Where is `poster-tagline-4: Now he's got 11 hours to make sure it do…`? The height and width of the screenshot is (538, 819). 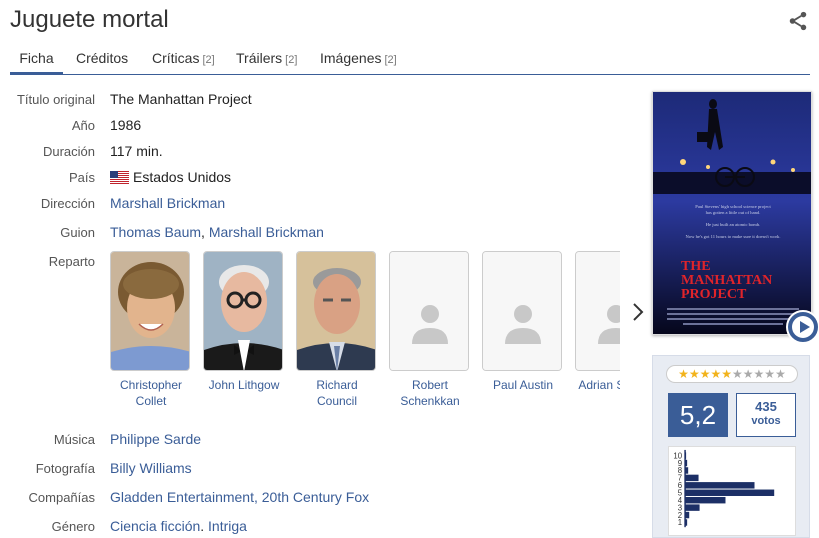
poster-tagline-4: Now he's got 11 hours to make sure it do… is located at coordinates (732, 236).